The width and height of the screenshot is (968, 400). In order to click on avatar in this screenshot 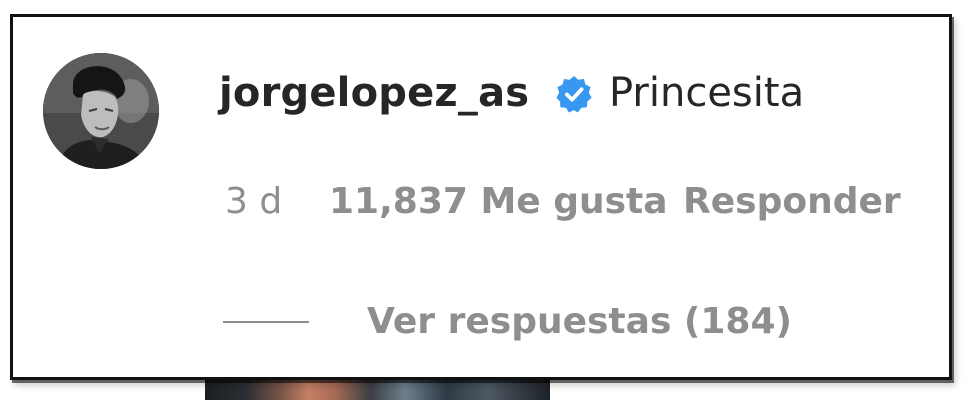, I will do `click(101, 111)`.